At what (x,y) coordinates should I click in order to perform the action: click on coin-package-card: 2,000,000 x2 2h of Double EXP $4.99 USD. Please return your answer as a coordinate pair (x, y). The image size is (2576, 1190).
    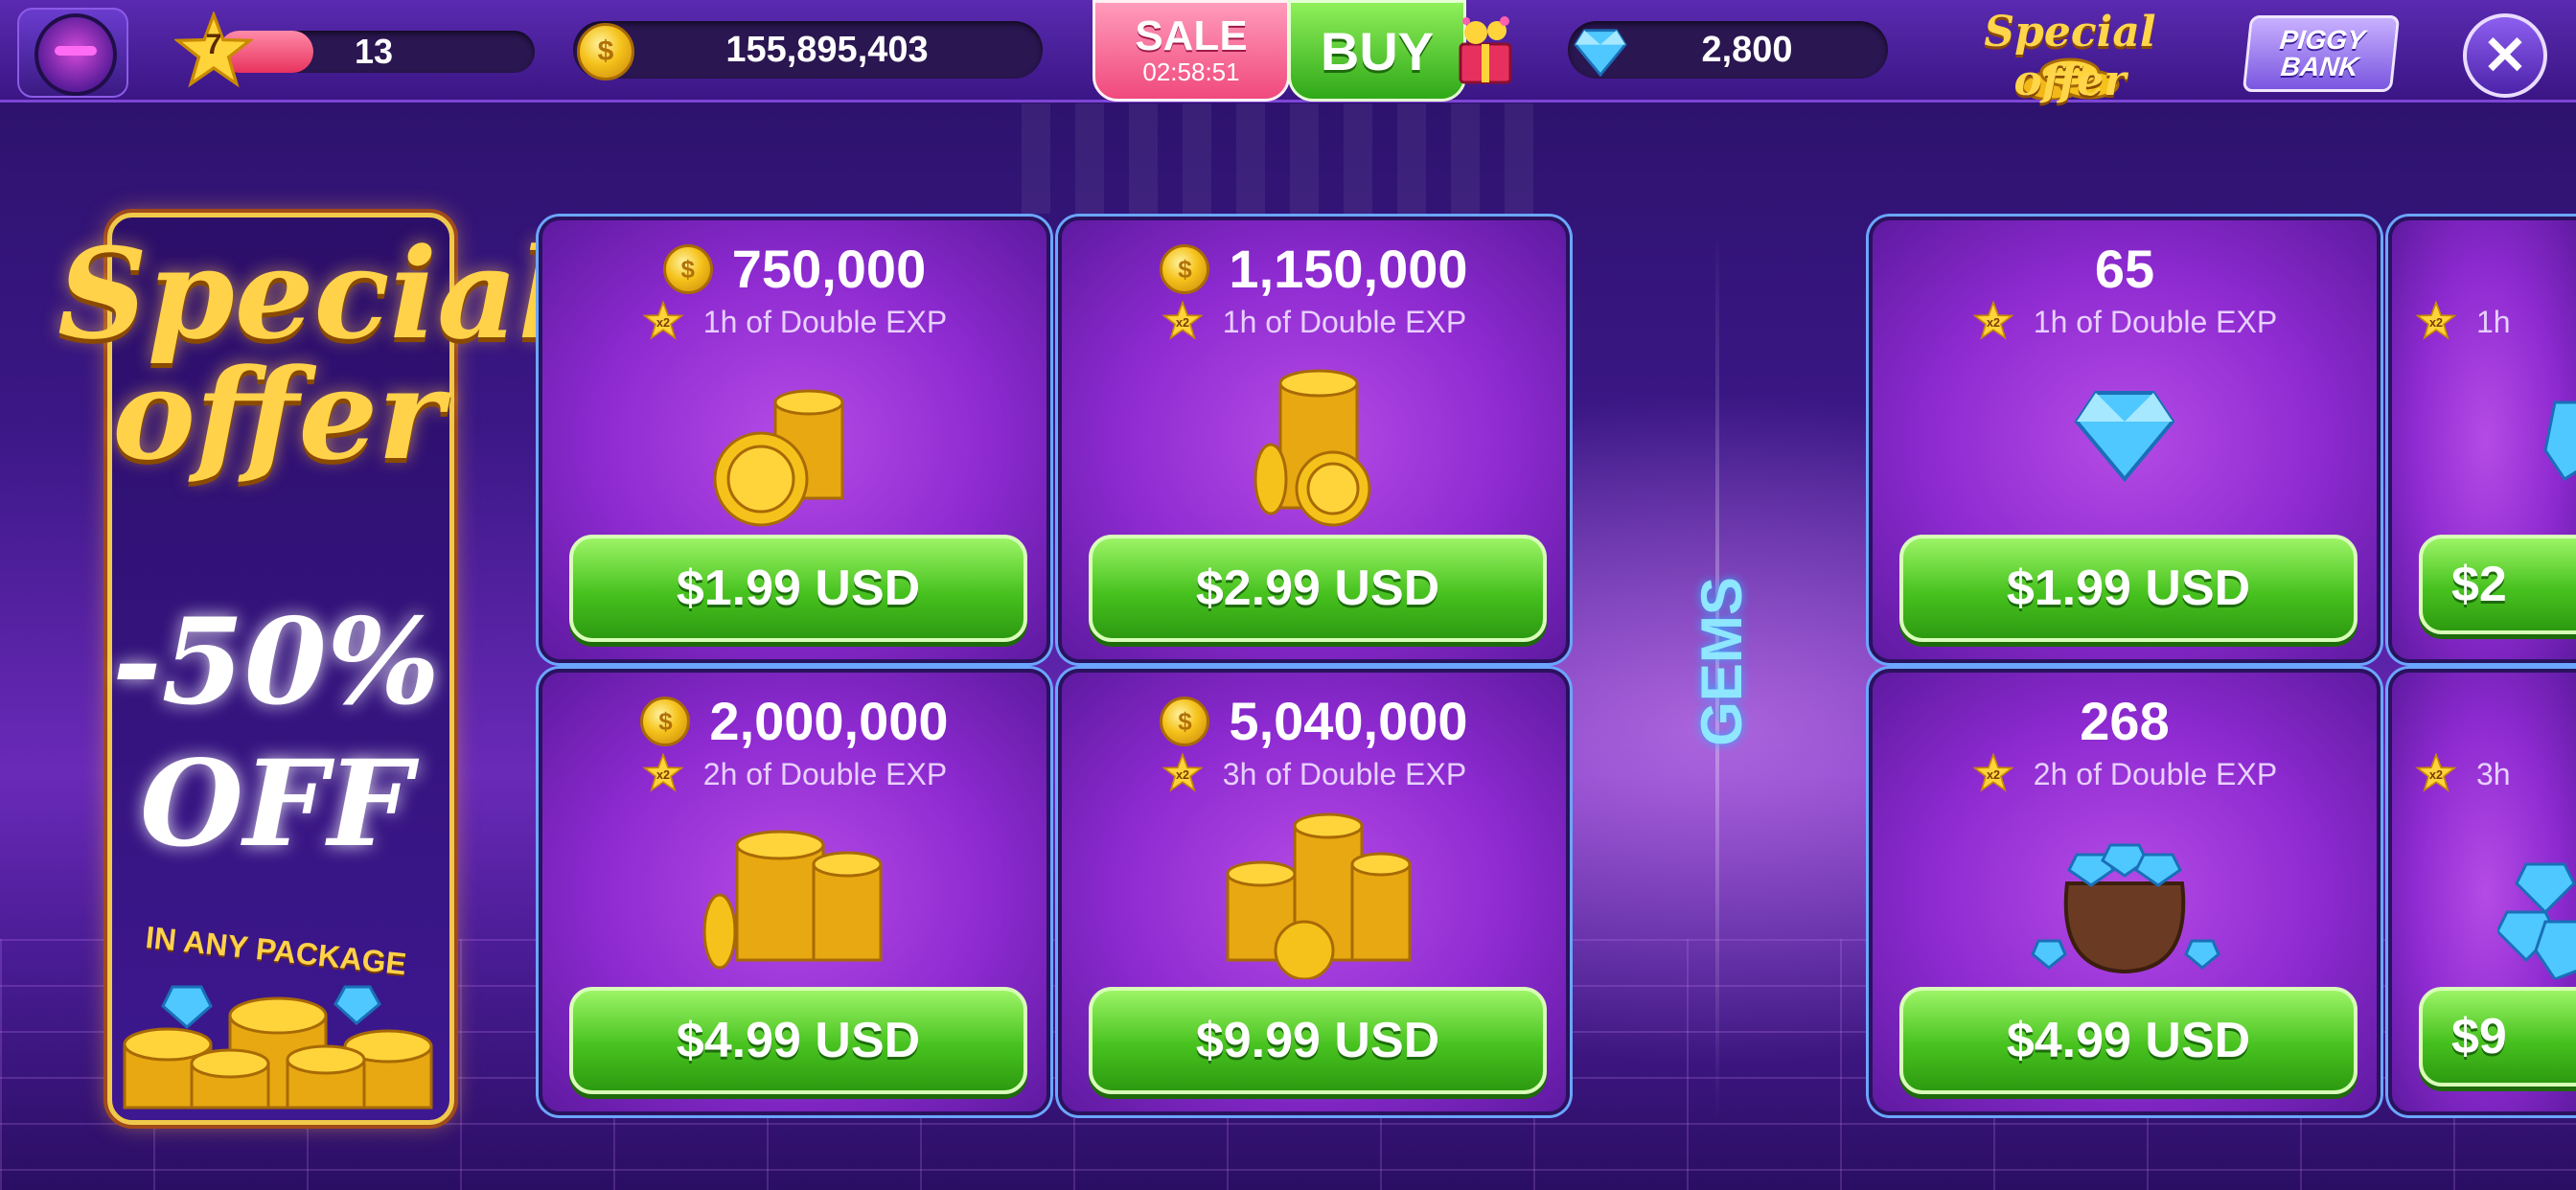
    Looking at the image, I should click on (794, 892).